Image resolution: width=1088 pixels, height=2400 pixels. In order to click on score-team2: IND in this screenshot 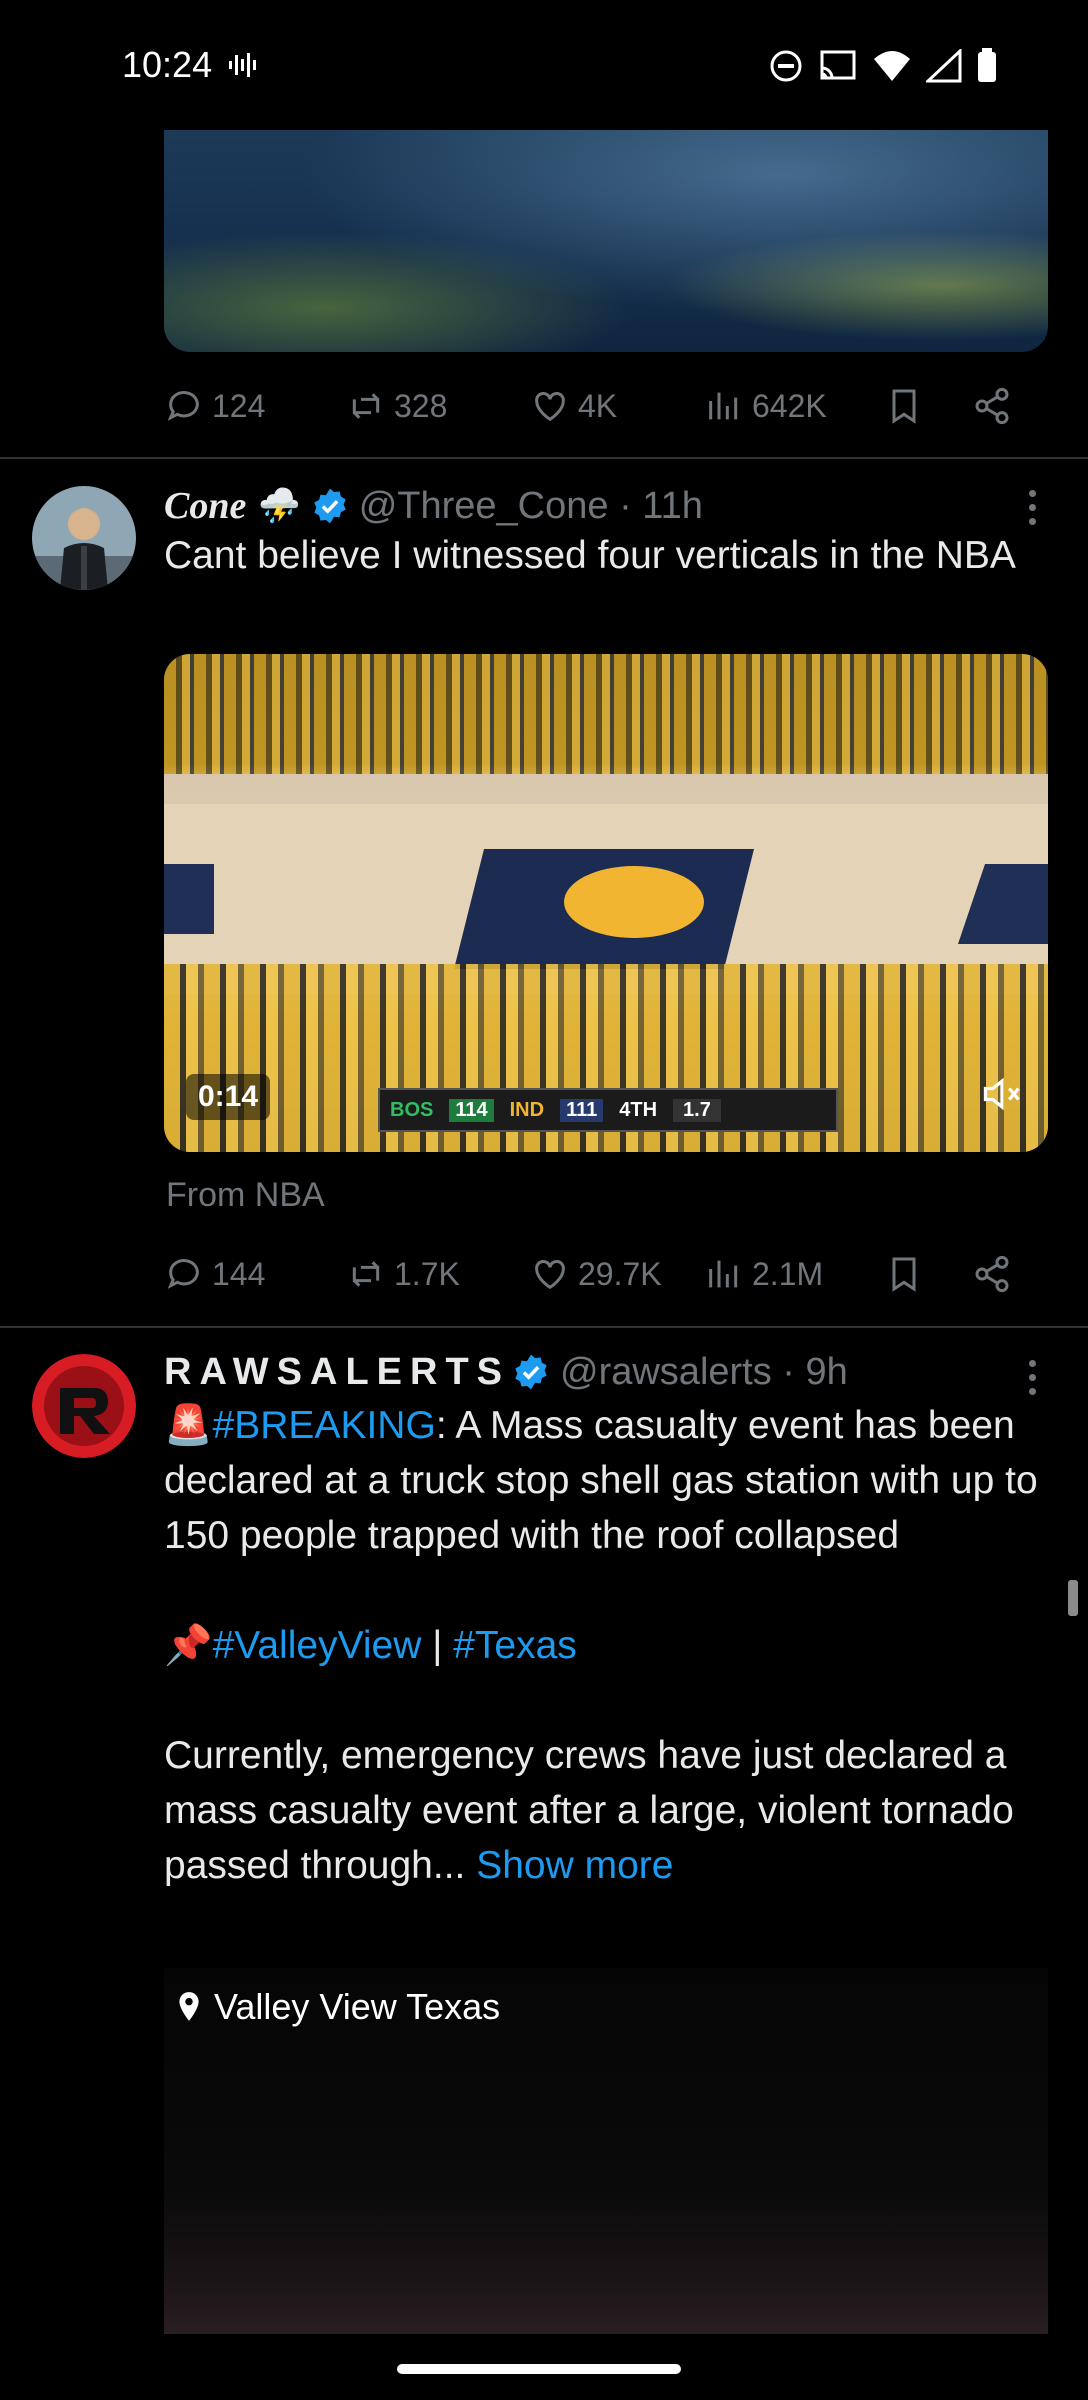, I will do `click(527, 1109)`.